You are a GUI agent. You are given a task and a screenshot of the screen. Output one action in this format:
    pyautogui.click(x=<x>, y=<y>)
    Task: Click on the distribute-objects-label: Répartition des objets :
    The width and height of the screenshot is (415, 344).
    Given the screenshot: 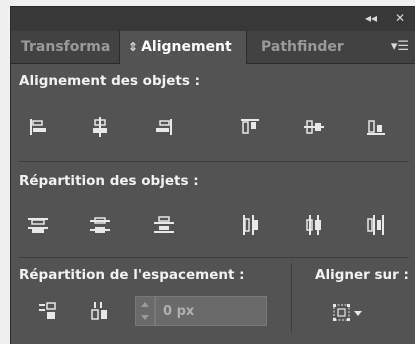 What is the action you would take?
    pyautogui.click(x=109, y=181)
    